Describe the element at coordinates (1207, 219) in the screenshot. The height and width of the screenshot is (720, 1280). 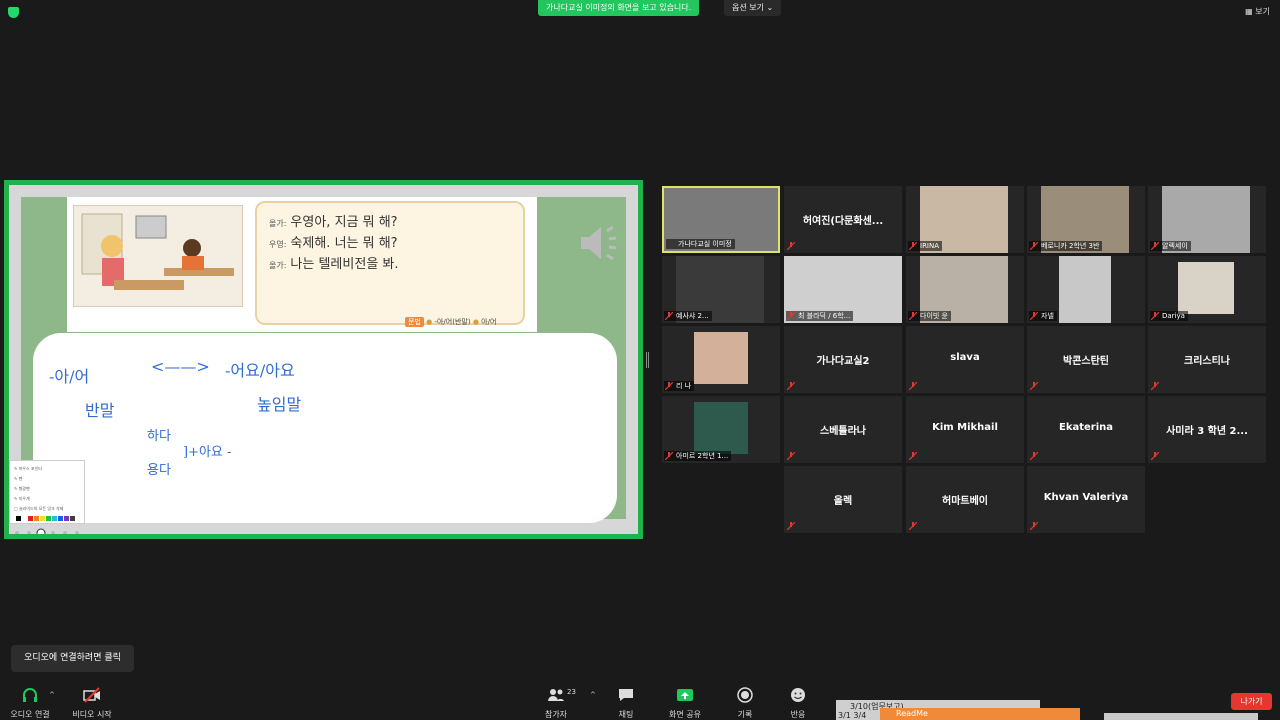
I see `participant-tile: 알렉세이` at that location.